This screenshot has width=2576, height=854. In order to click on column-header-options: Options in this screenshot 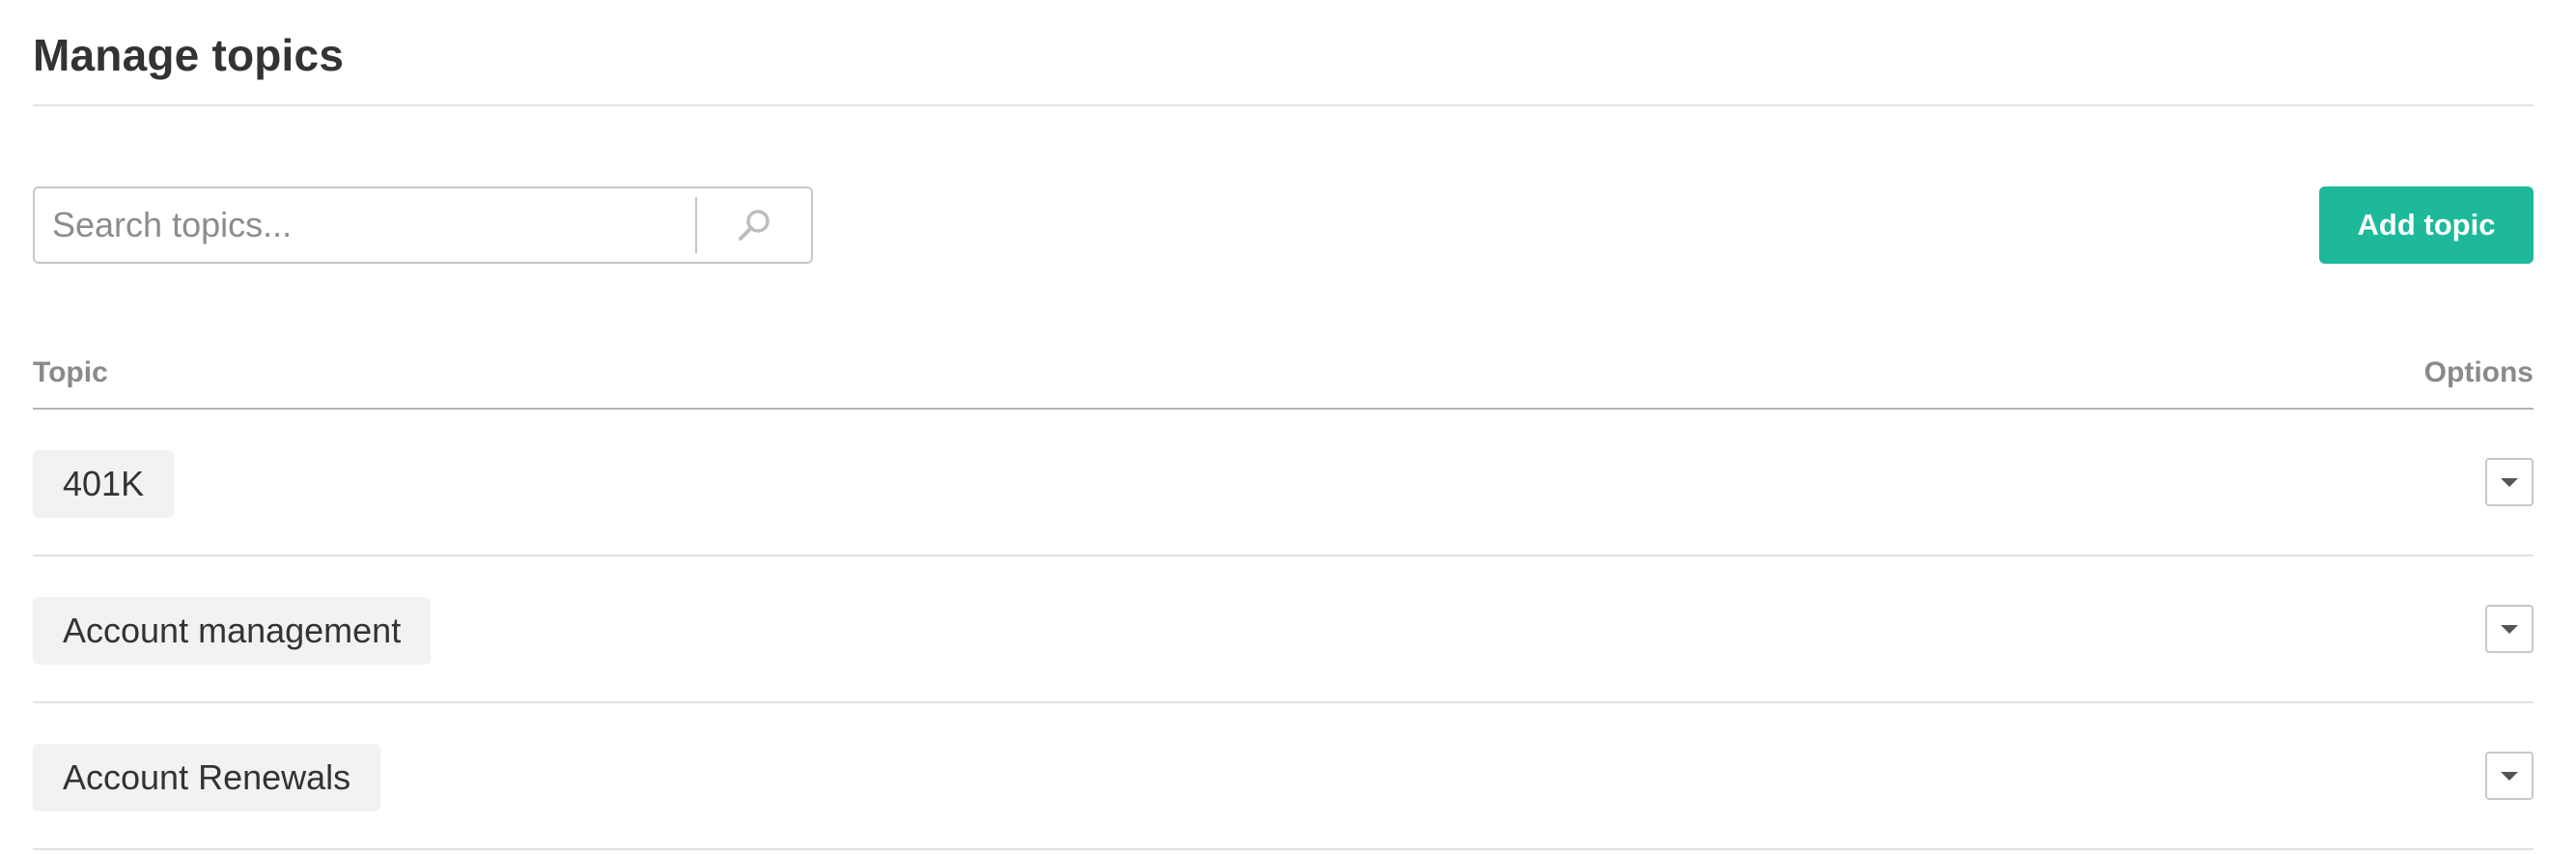, I will do `click(2479, 372)`.